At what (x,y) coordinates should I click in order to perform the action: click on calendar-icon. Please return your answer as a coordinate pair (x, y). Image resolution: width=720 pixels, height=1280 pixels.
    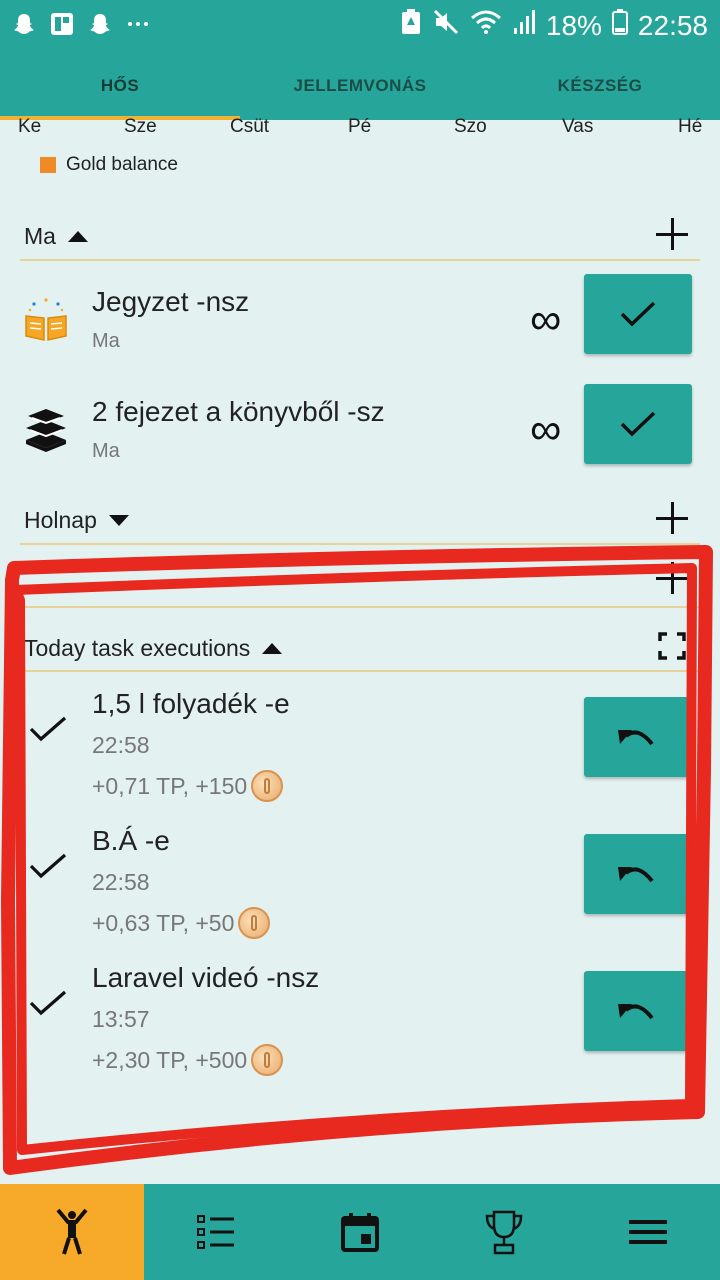
    Looking at the image, I should click on (360, 1232).